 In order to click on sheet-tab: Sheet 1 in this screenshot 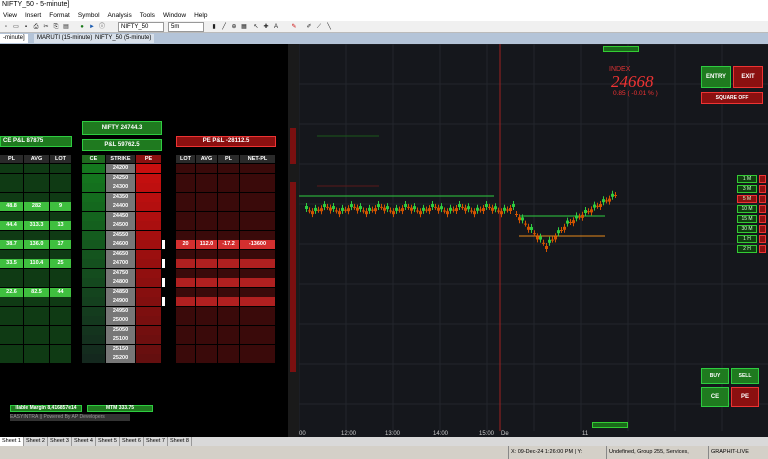, I will do `click(12, 441)`.